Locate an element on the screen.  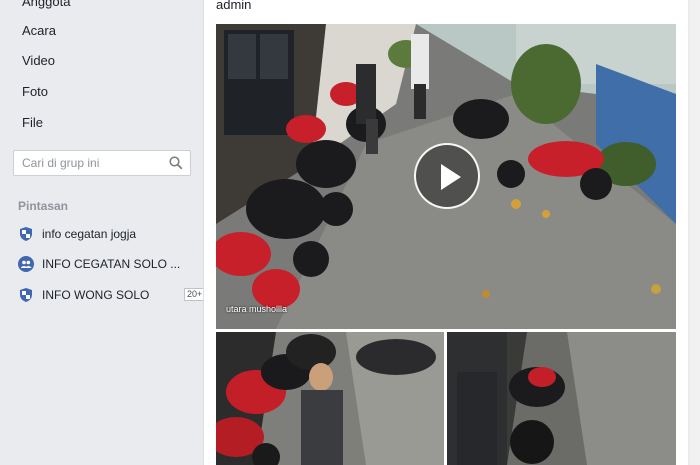
shortcut-label: INFO WONG SOLO is located at coordinates (96, 295).